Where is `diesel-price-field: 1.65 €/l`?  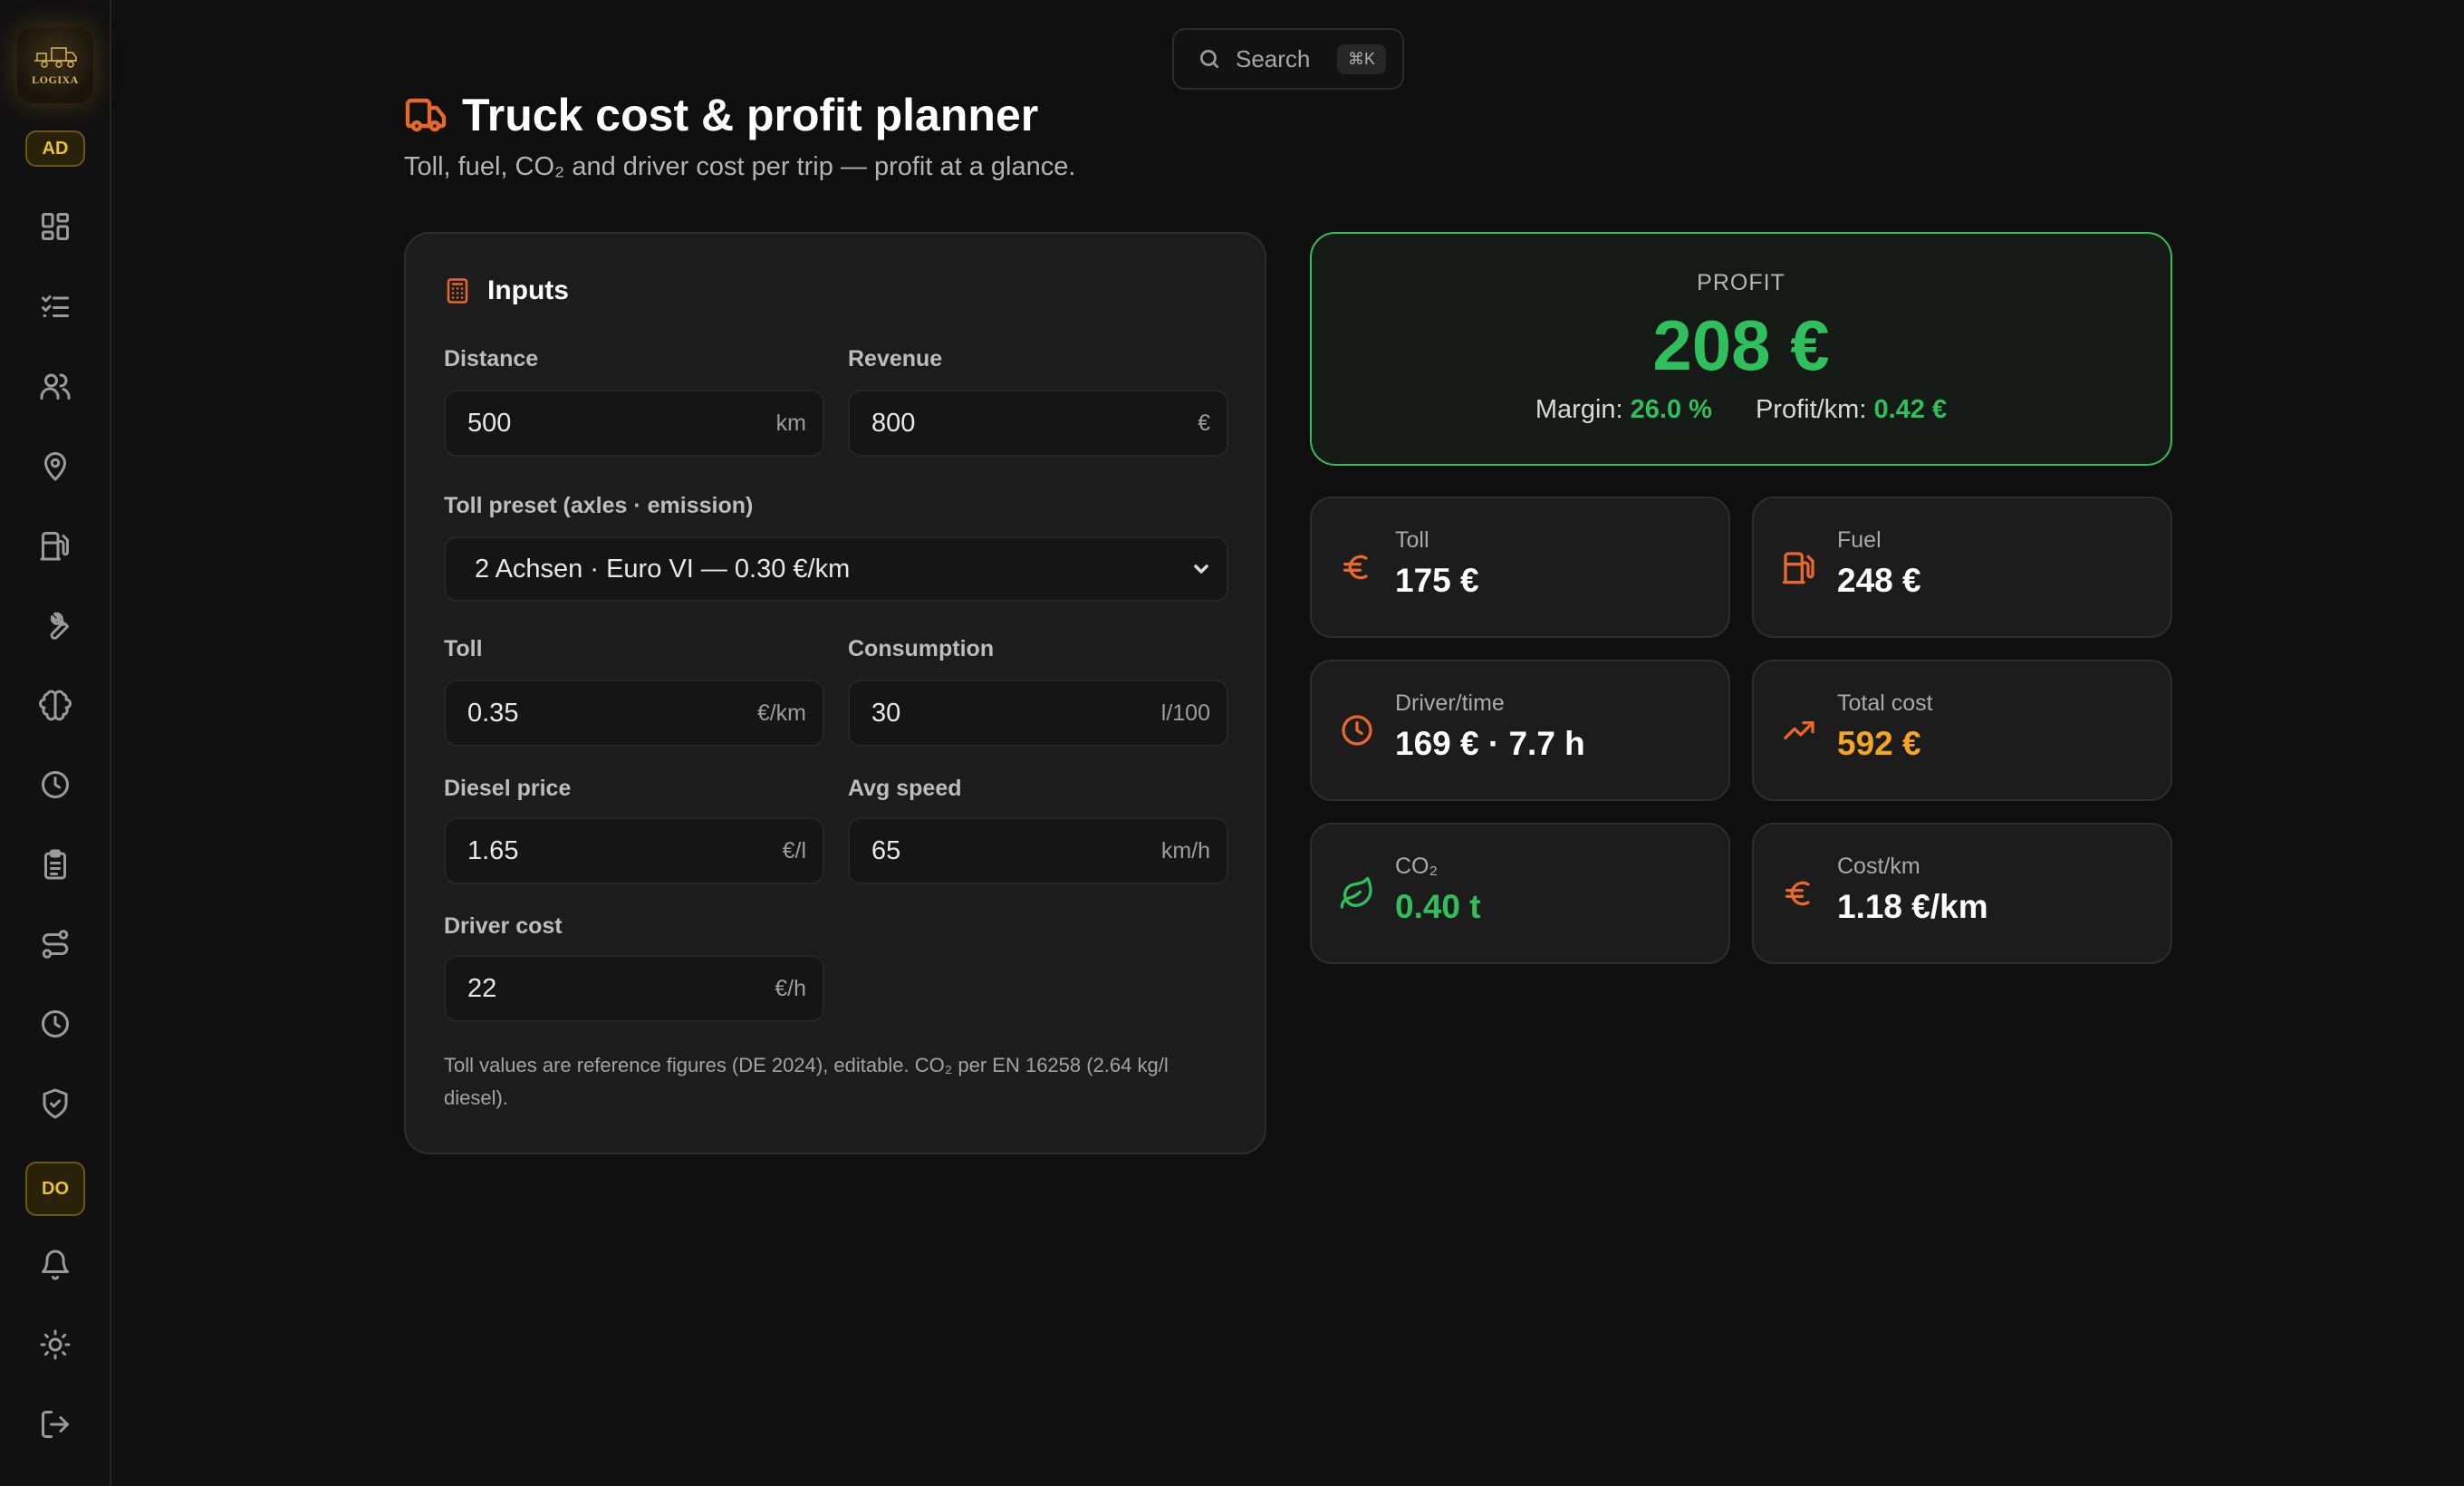
diesel-price-field: 1.65 €/l is located at coordinates (634, 851).